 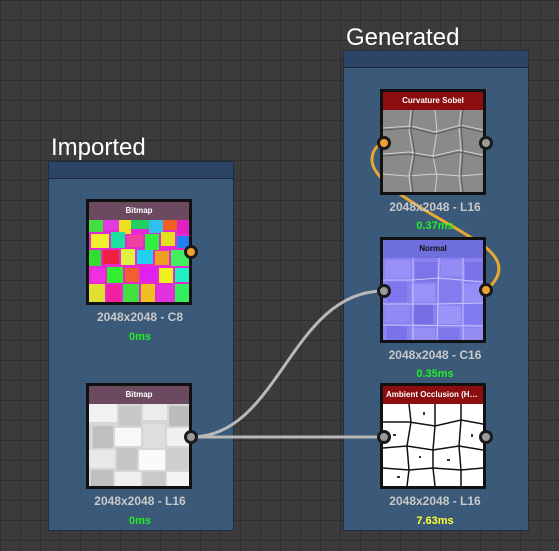 I want to click on normal-thumbnail, so click(x=433, y=299).